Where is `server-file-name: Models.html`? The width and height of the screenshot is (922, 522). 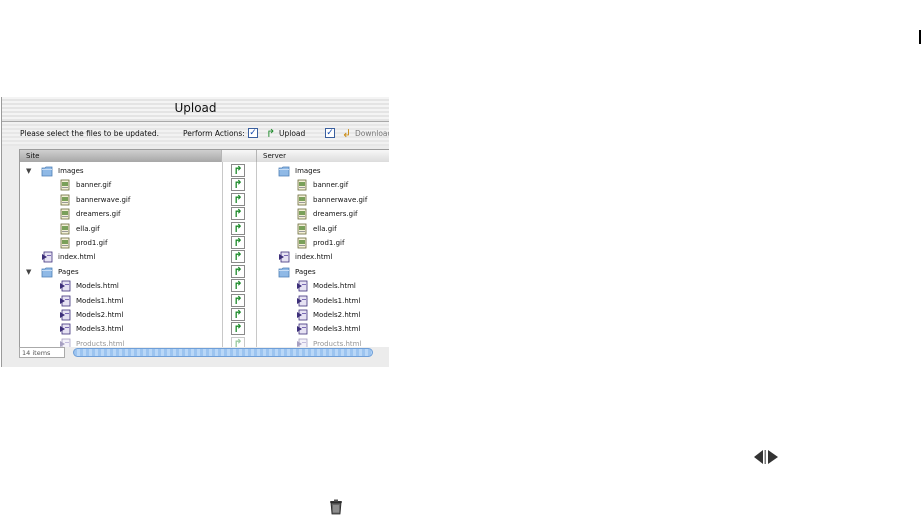
server-file-name: Models.html is located at coordinates (334, 286).